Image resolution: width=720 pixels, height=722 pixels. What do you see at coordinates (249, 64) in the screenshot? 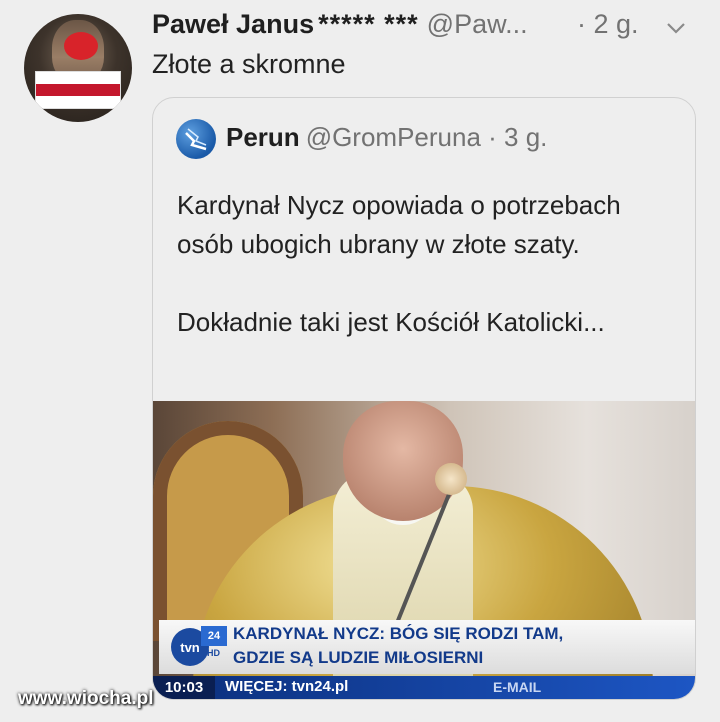
I see `tweet-text: Złote a skromne` at bounding box center [249, 64].